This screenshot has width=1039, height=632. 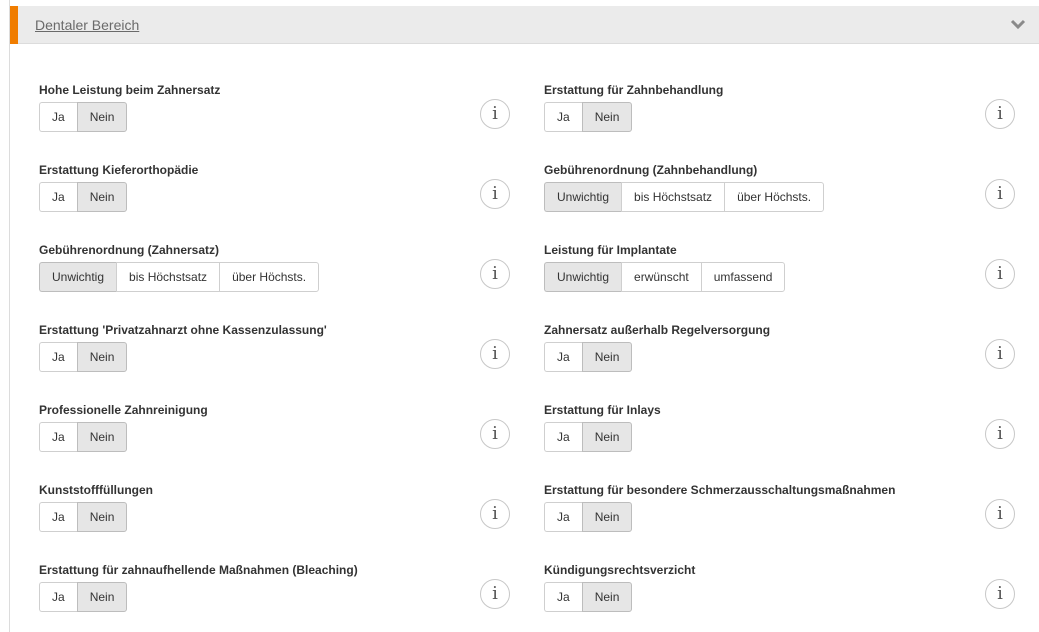 I want to click on setting-label: Gebührenordnung (Zahnersatz), so click(x=129, y=250).